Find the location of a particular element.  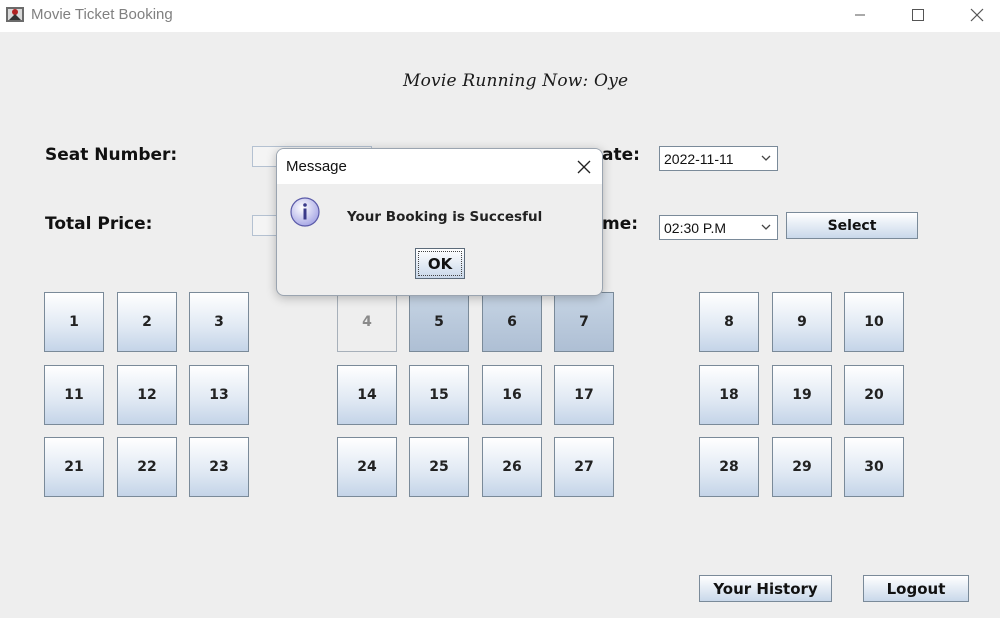

seat-button-3: 3 is located at coordinates (219, 322).